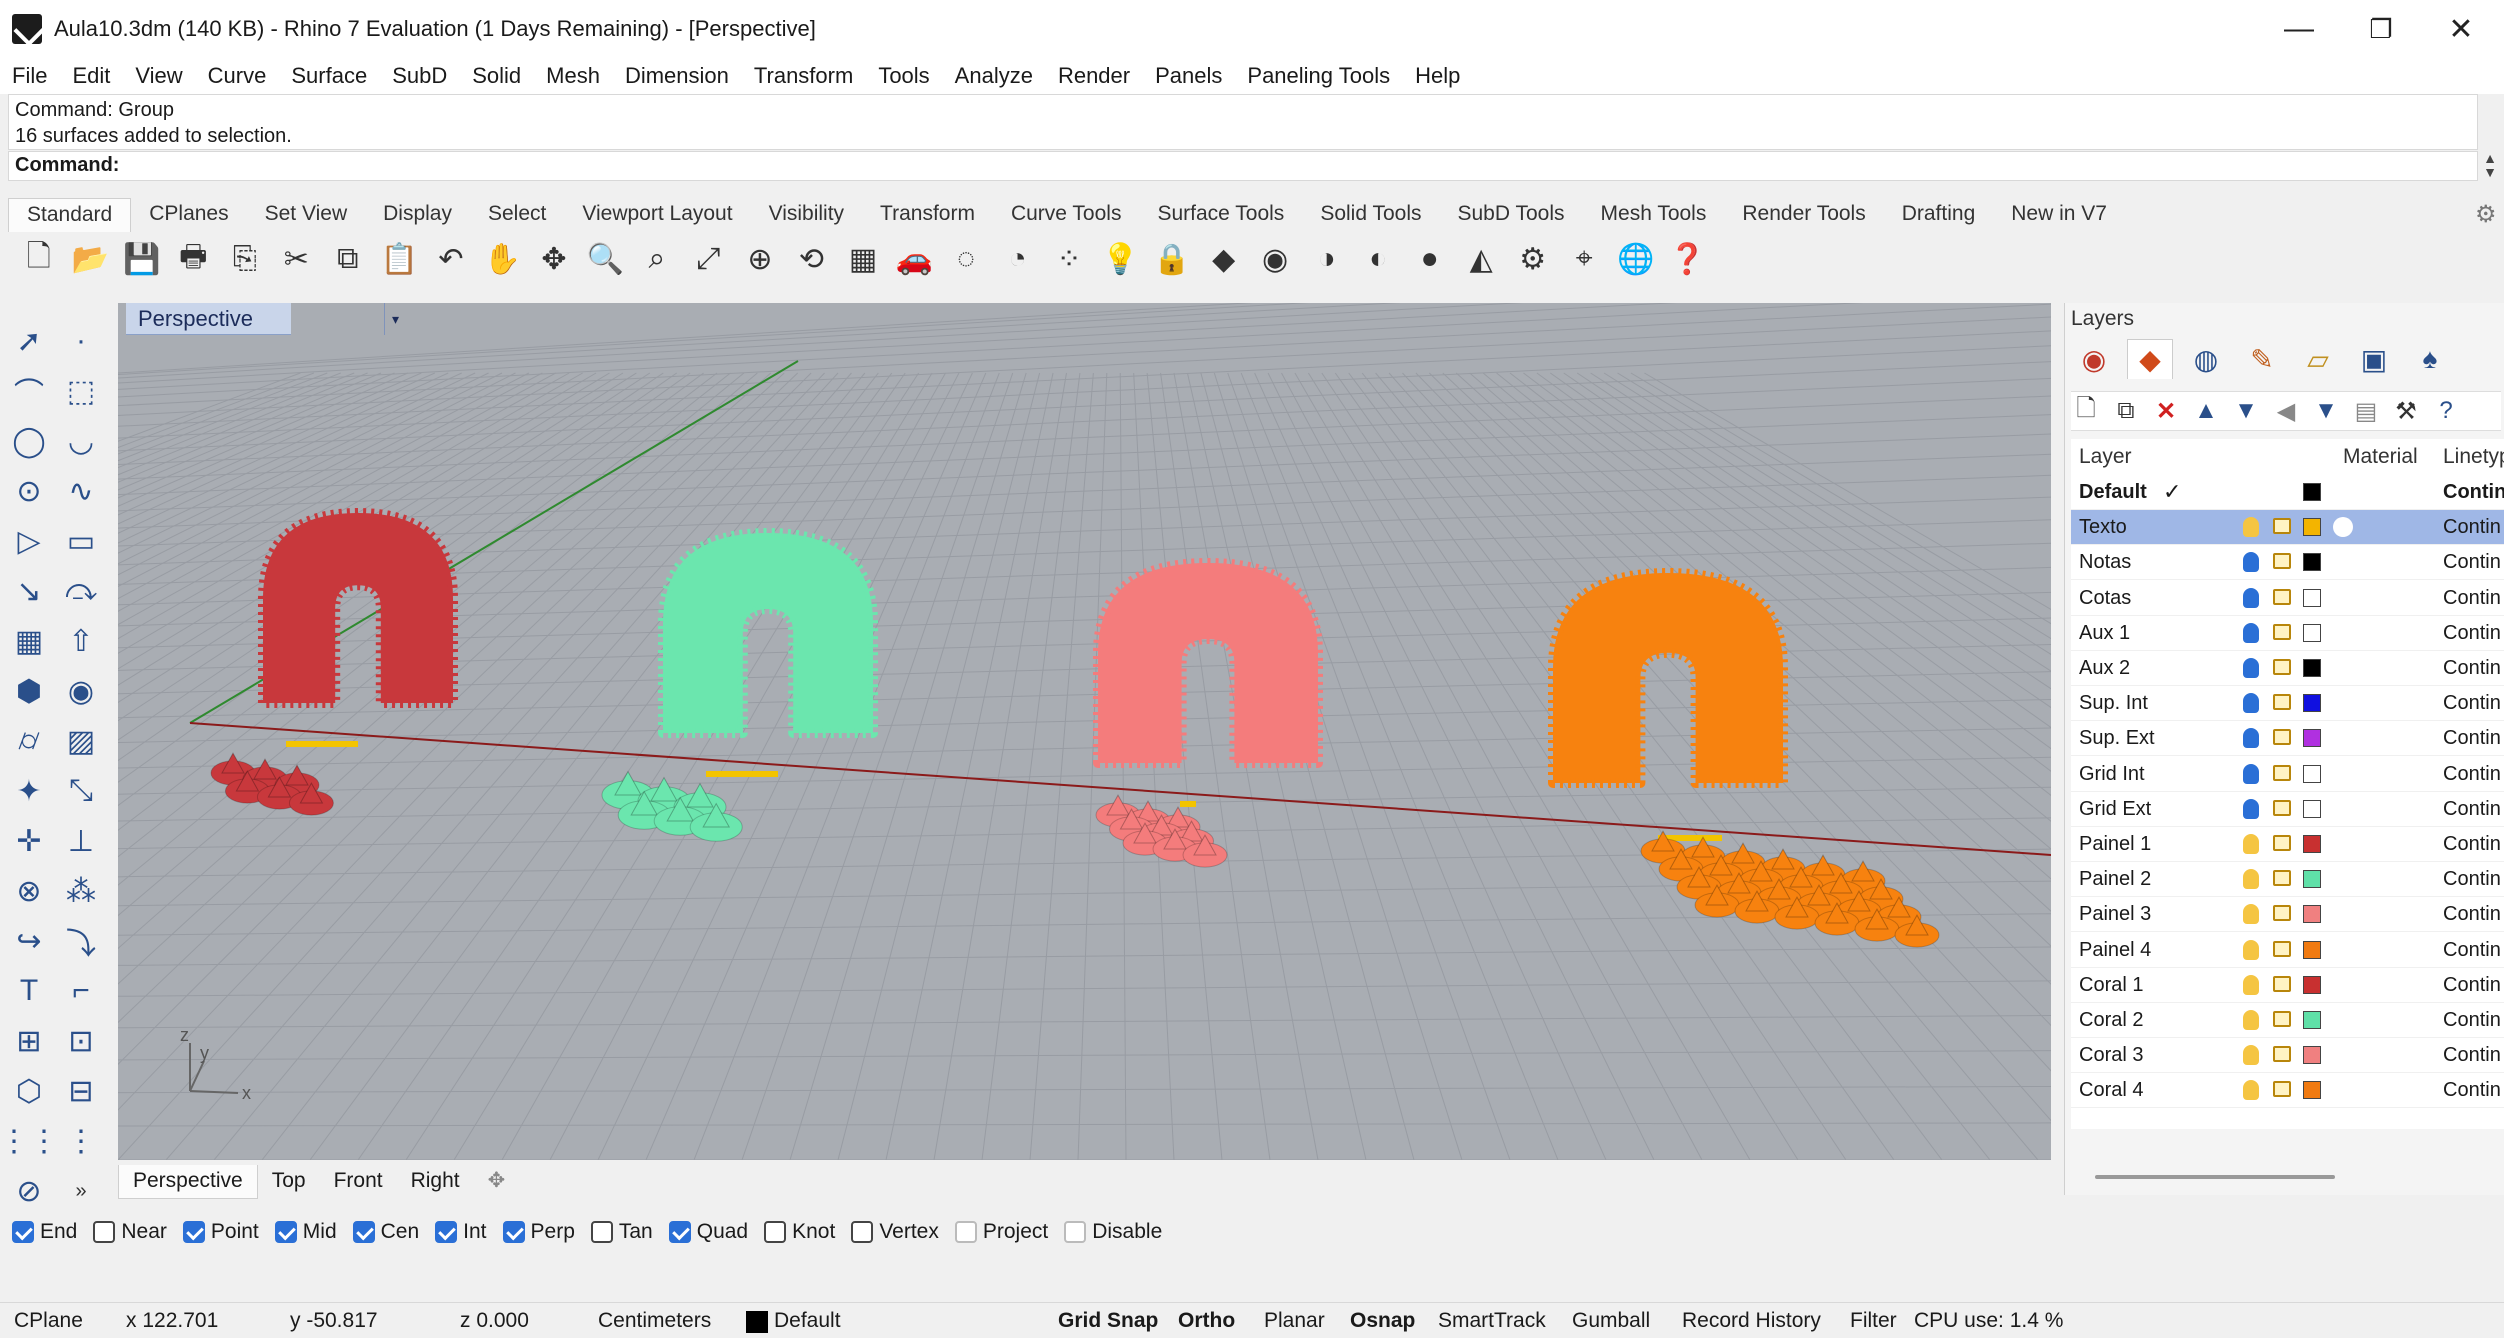  What do you see at coordinates (81, 1141) in the screenshot?
I see `spacing-icon: ⋮` at bounding box center [81, 1141].